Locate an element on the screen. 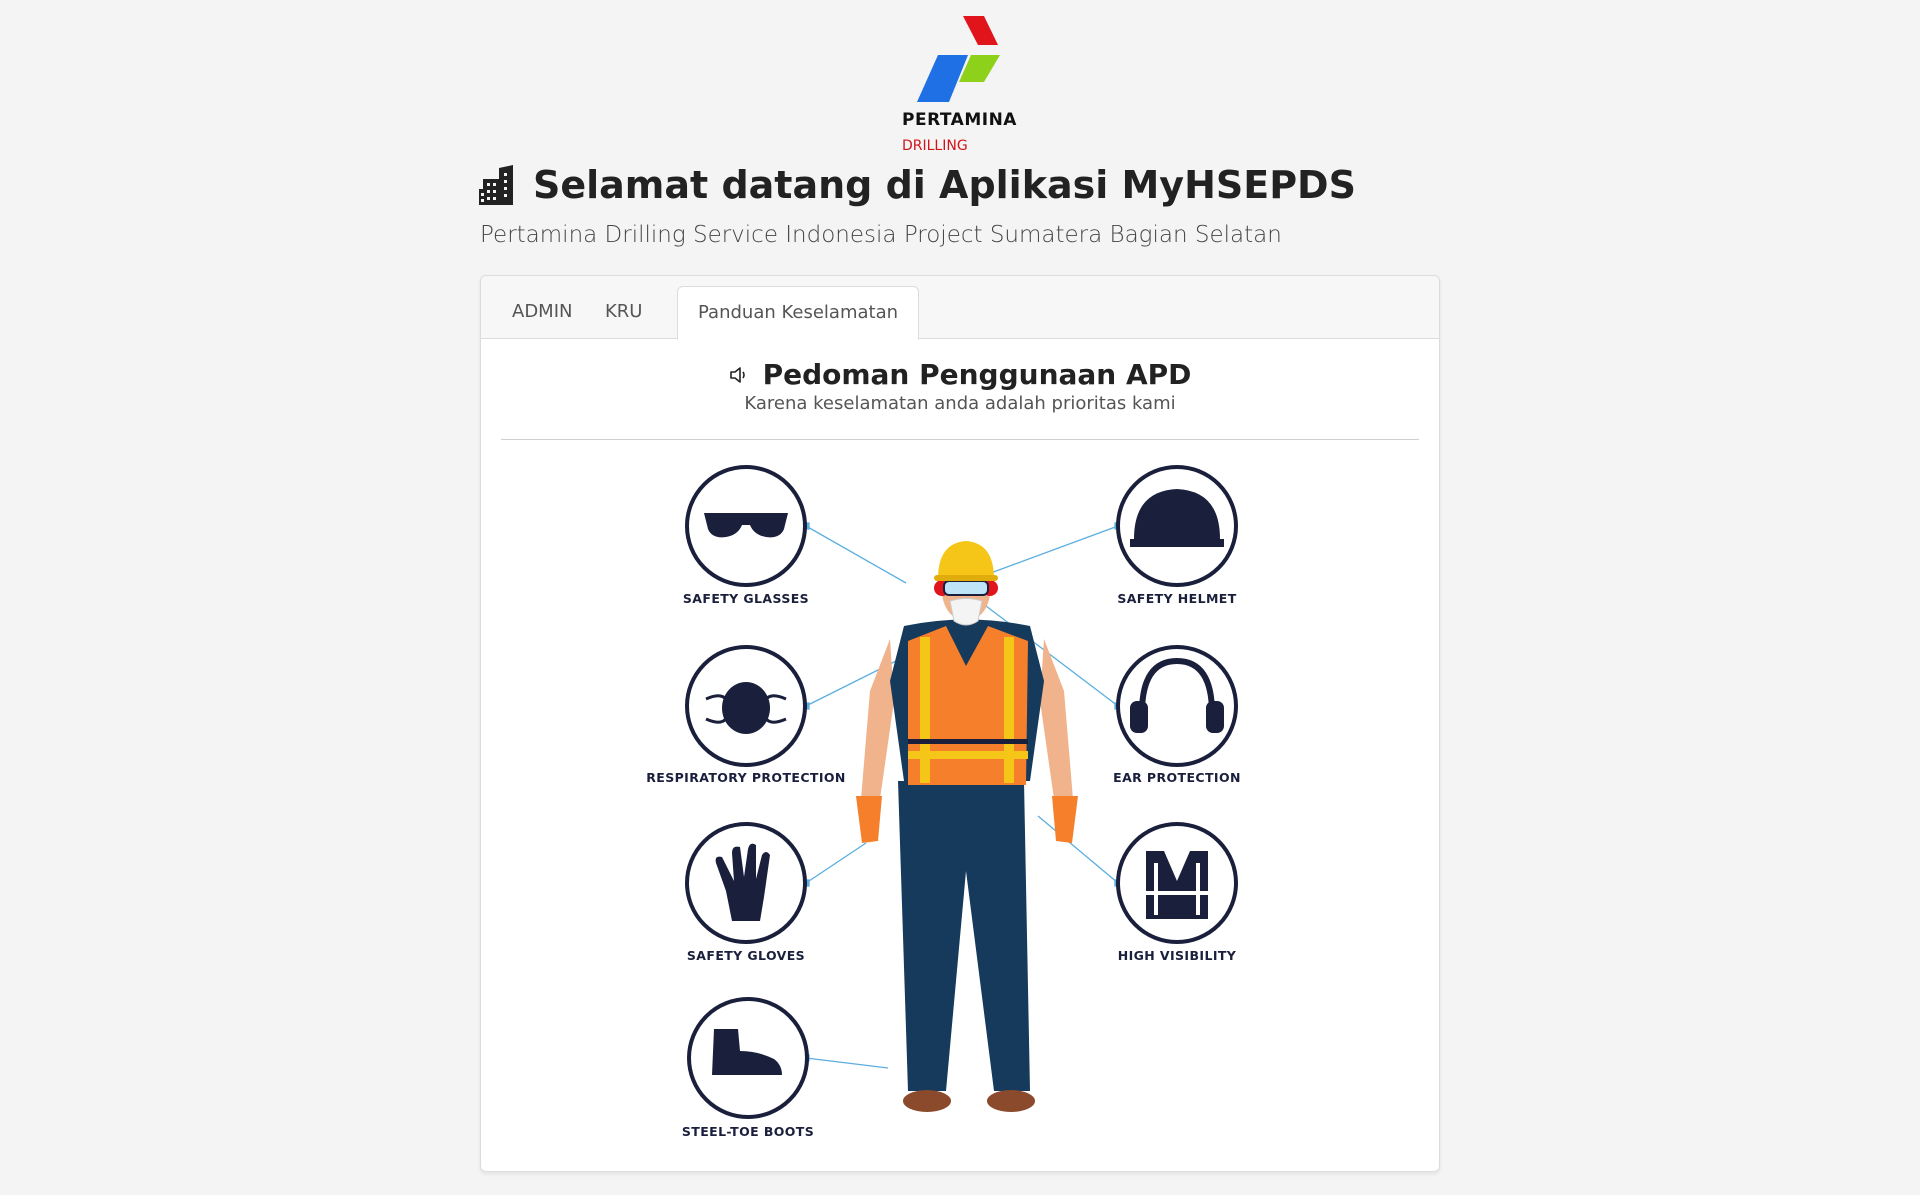  label-ear-protection: EAR PROTECTION is located at coordinates (1177, 777).